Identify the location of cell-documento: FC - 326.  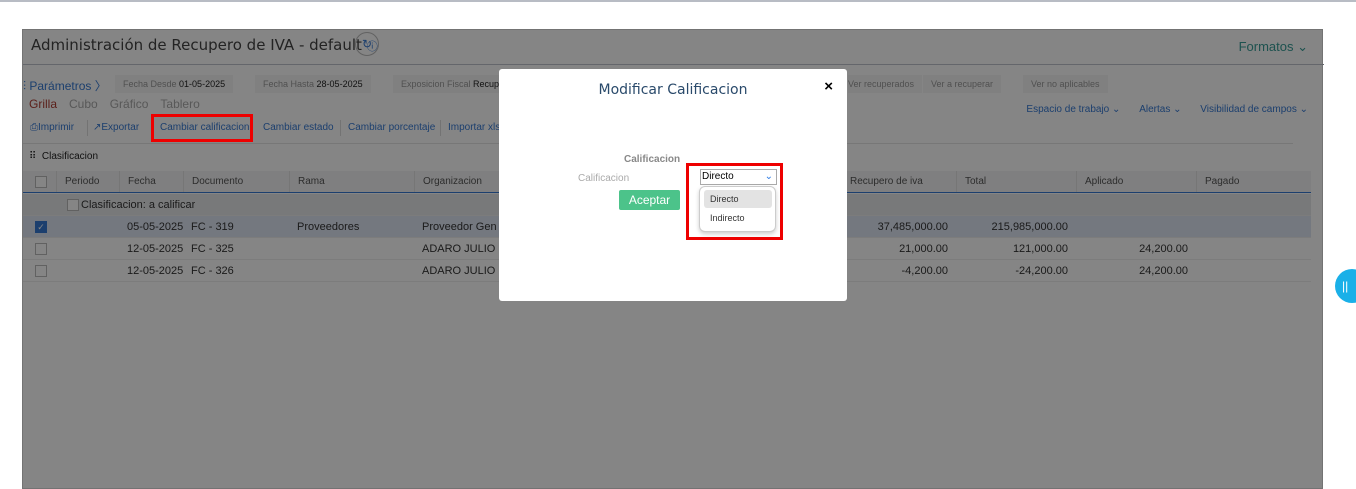
(236, 270).